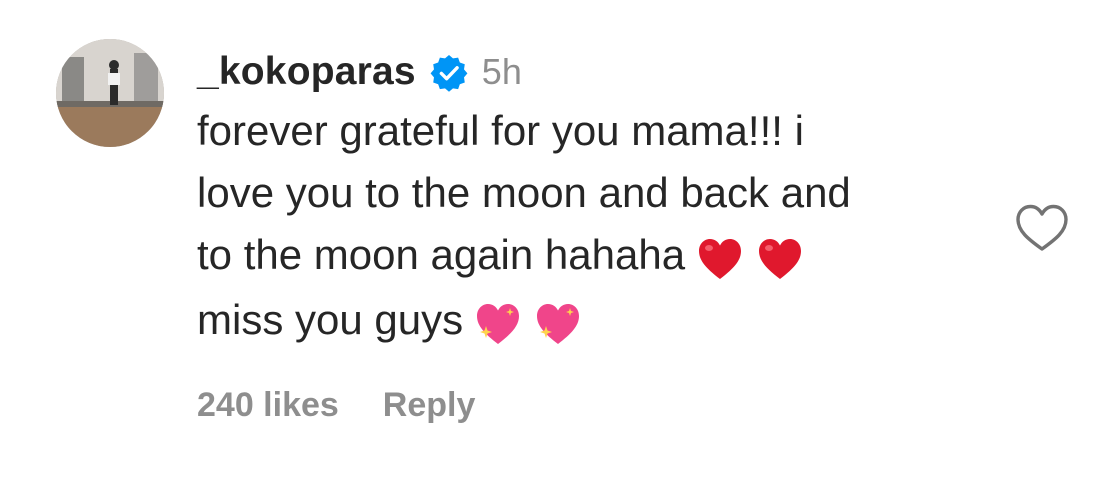 The image size is (1120, 483). What do you see at coordinates (449, 73) in the screenshot?
I see `verified-badge-icon` at bounding box center [449, 73].